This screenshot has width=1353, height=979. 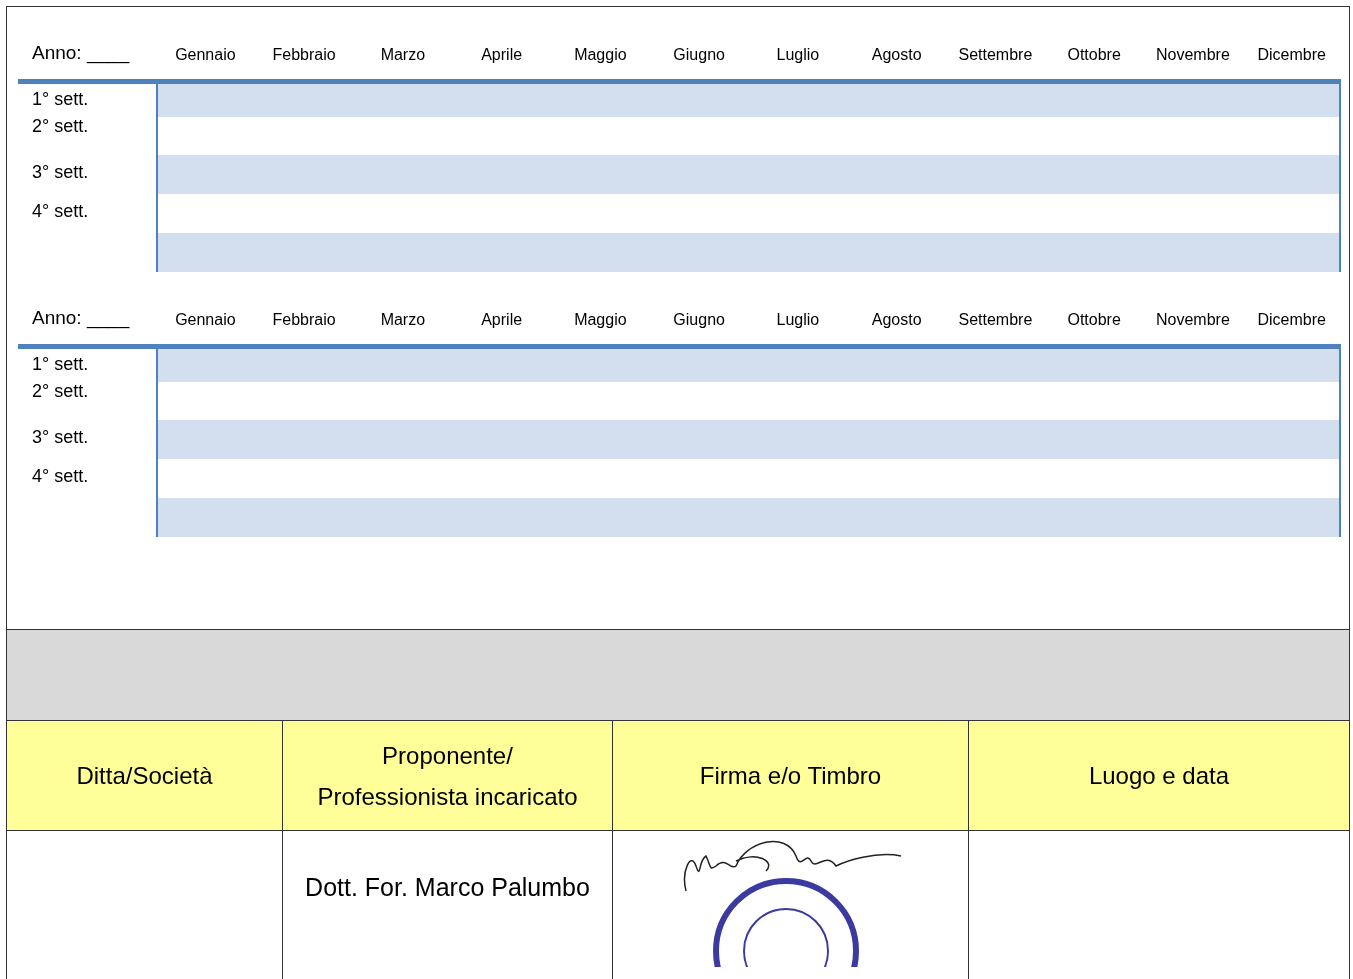 I want to click on column-heading: Firma e/o Timbro, so click(x=790, y=776).